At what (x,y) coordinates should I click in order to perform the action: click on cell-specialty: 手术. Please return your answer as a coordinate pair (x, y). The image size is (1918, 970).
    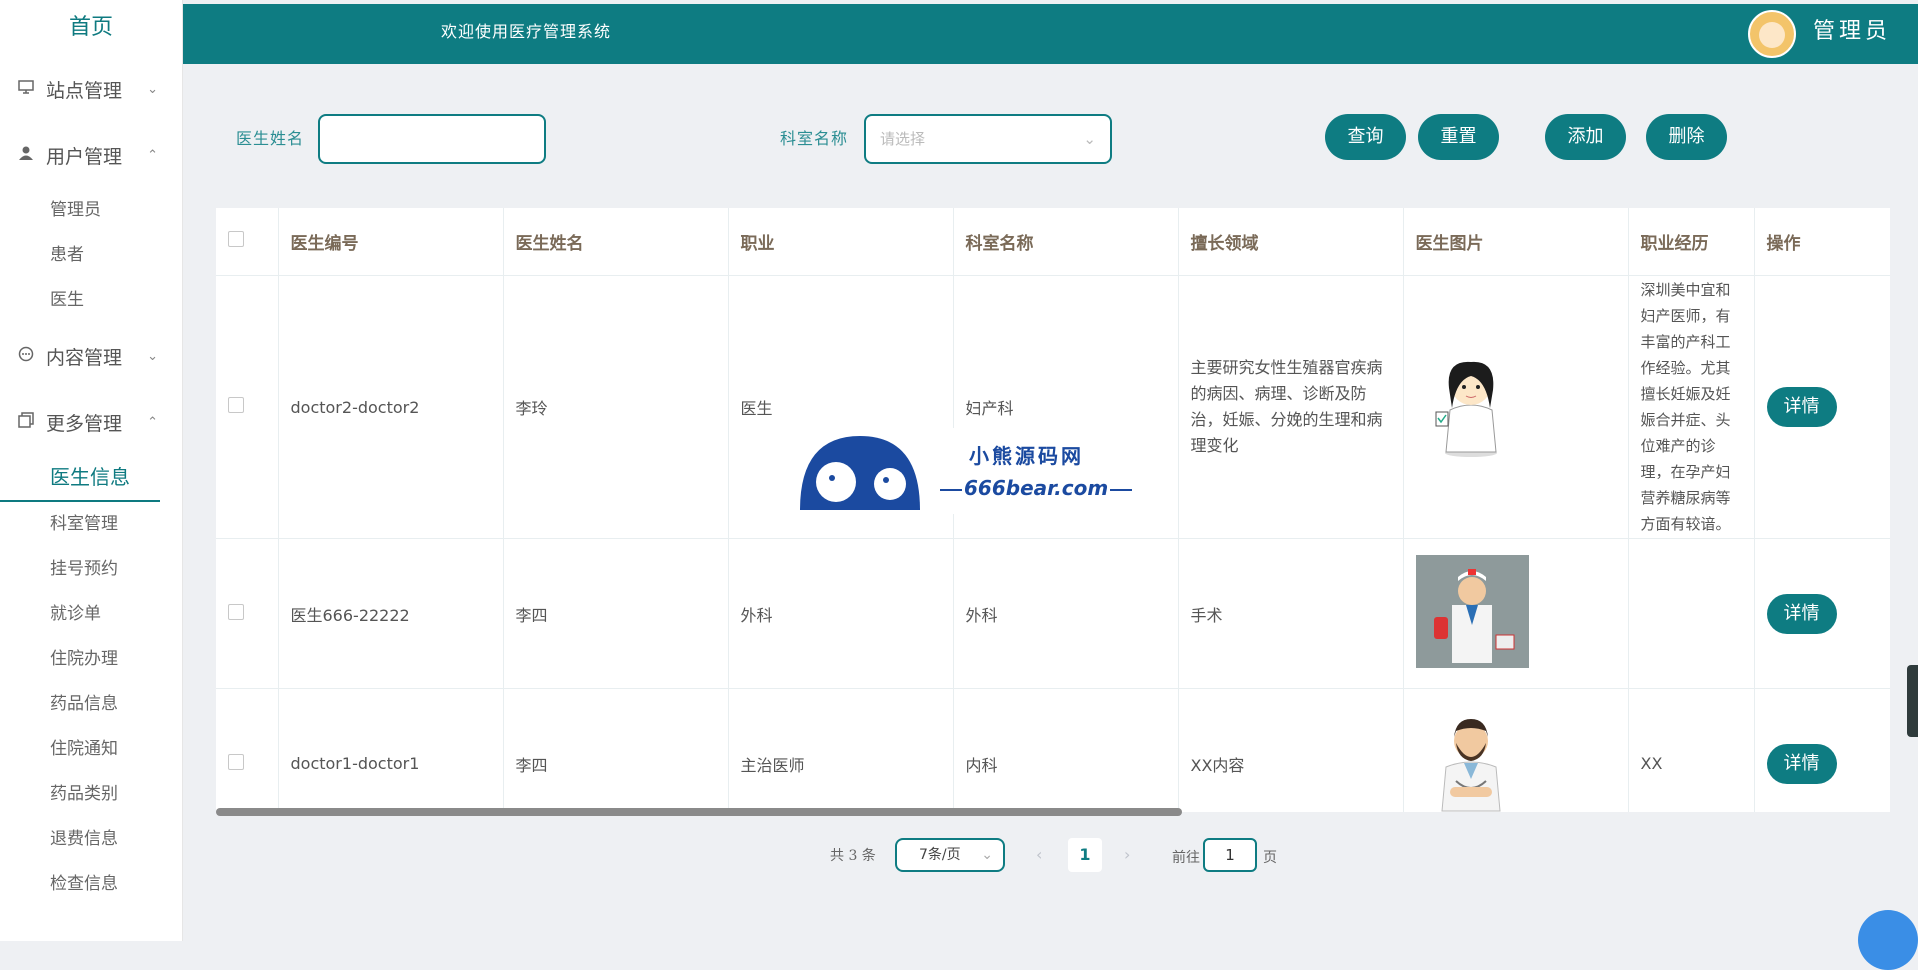
    Looking at the image, I should click on (1291, 613).